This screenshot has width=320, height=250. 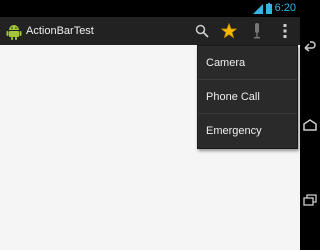 I want to click on microphone-icon, so click(x=257, y=31).